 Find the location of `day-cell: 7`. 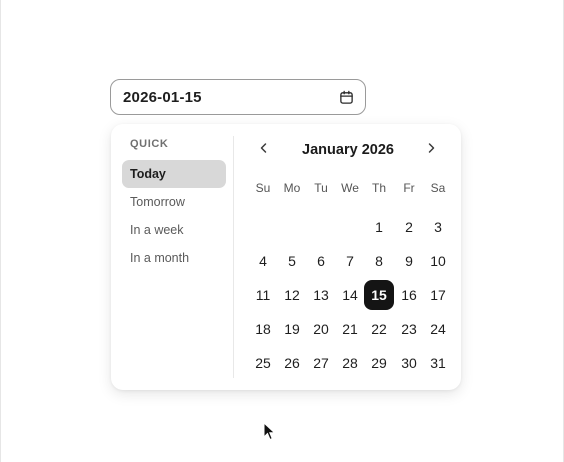

day-cell: 7 is located at coordinates (350, 261).